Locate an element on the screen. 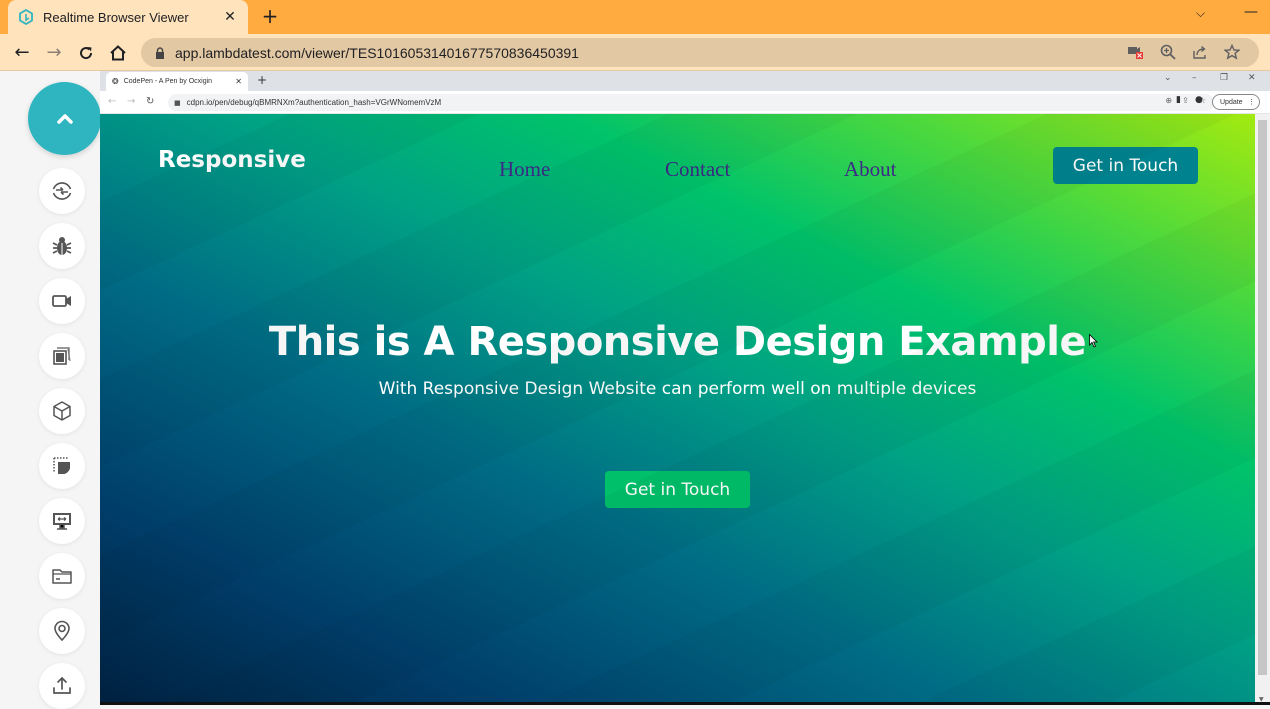  kebab-menu-icon: ⋮ is located at coordinates (1251, 102).